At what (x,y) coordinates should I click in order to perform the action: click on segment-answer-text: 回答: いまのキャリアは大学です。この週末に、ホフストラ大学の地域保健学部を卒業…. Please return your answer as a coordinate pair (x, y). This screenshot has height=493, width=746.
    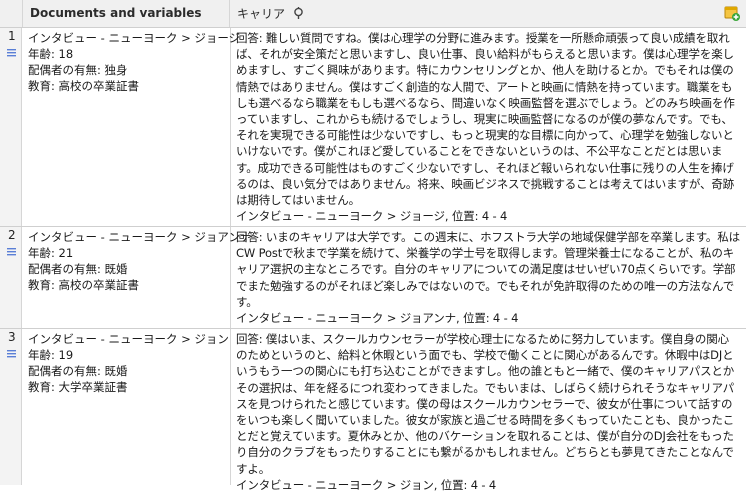
    Looking at the image, I should click on (488, 269).